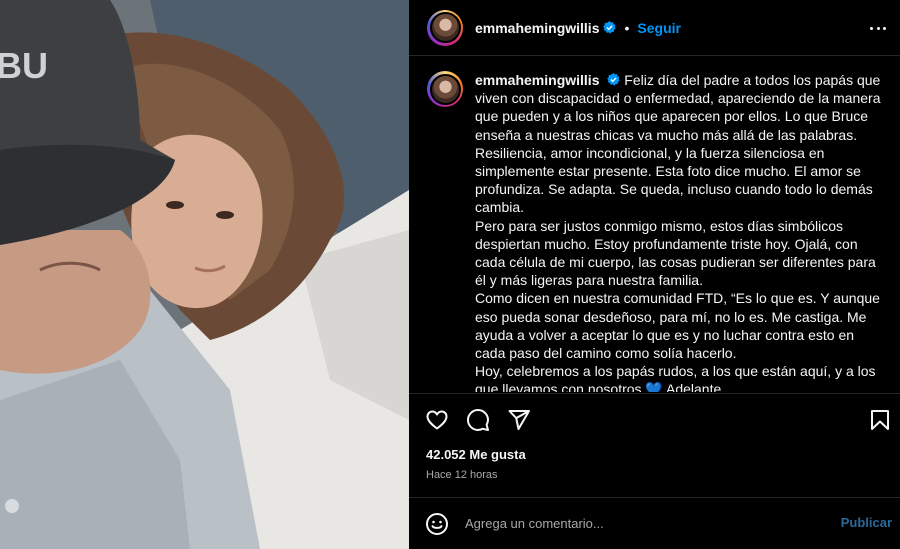 Image resolution: width=900 pixels, height=549 pixels. What do you see at coordinates (437, 420) in the screenshot?
I see `heart-icon` at bounding box center [437, 420].